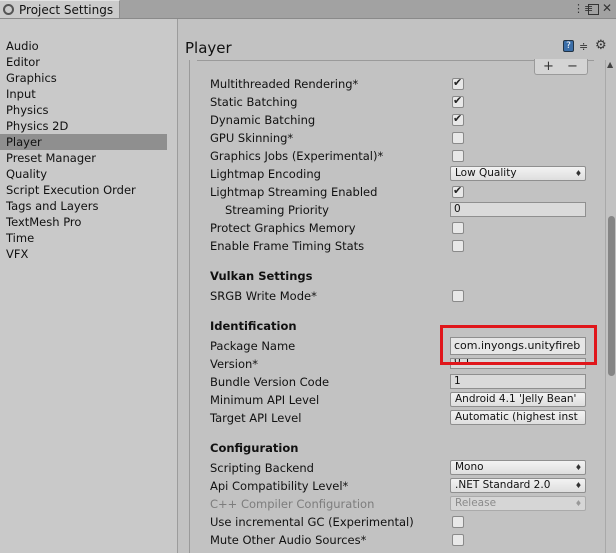 This screenshot has width=616, height=553. What do you see at coordinates (611, 296) in the screenshot?
I see `scroll-thumb` at bounding box center [611, 296].